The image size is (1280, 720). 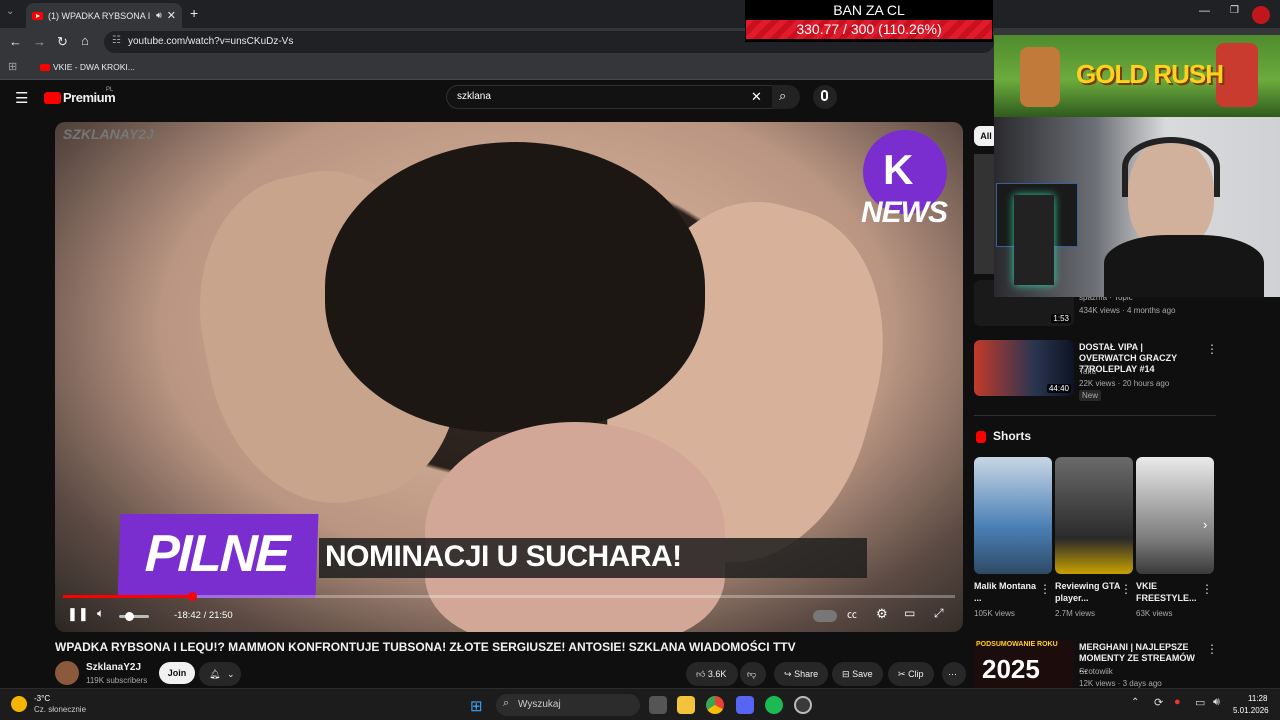 What do you see at coordinates (506, 703) in the screenshot?
I see `search-icon: ⌕` at bounding box center [506, 703].